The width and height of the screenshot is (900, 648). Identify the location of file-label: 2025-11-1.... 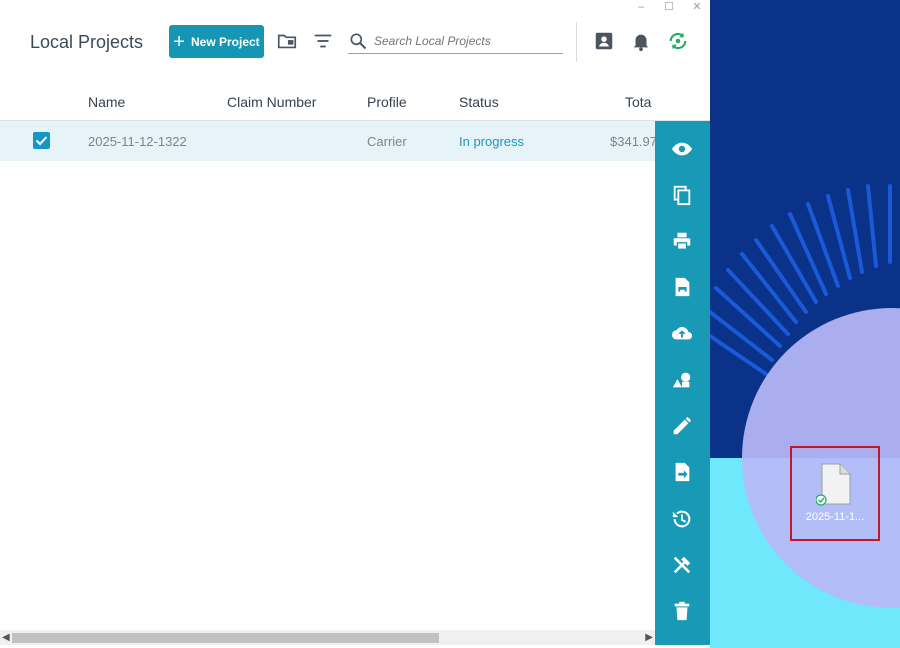
(835, 517).